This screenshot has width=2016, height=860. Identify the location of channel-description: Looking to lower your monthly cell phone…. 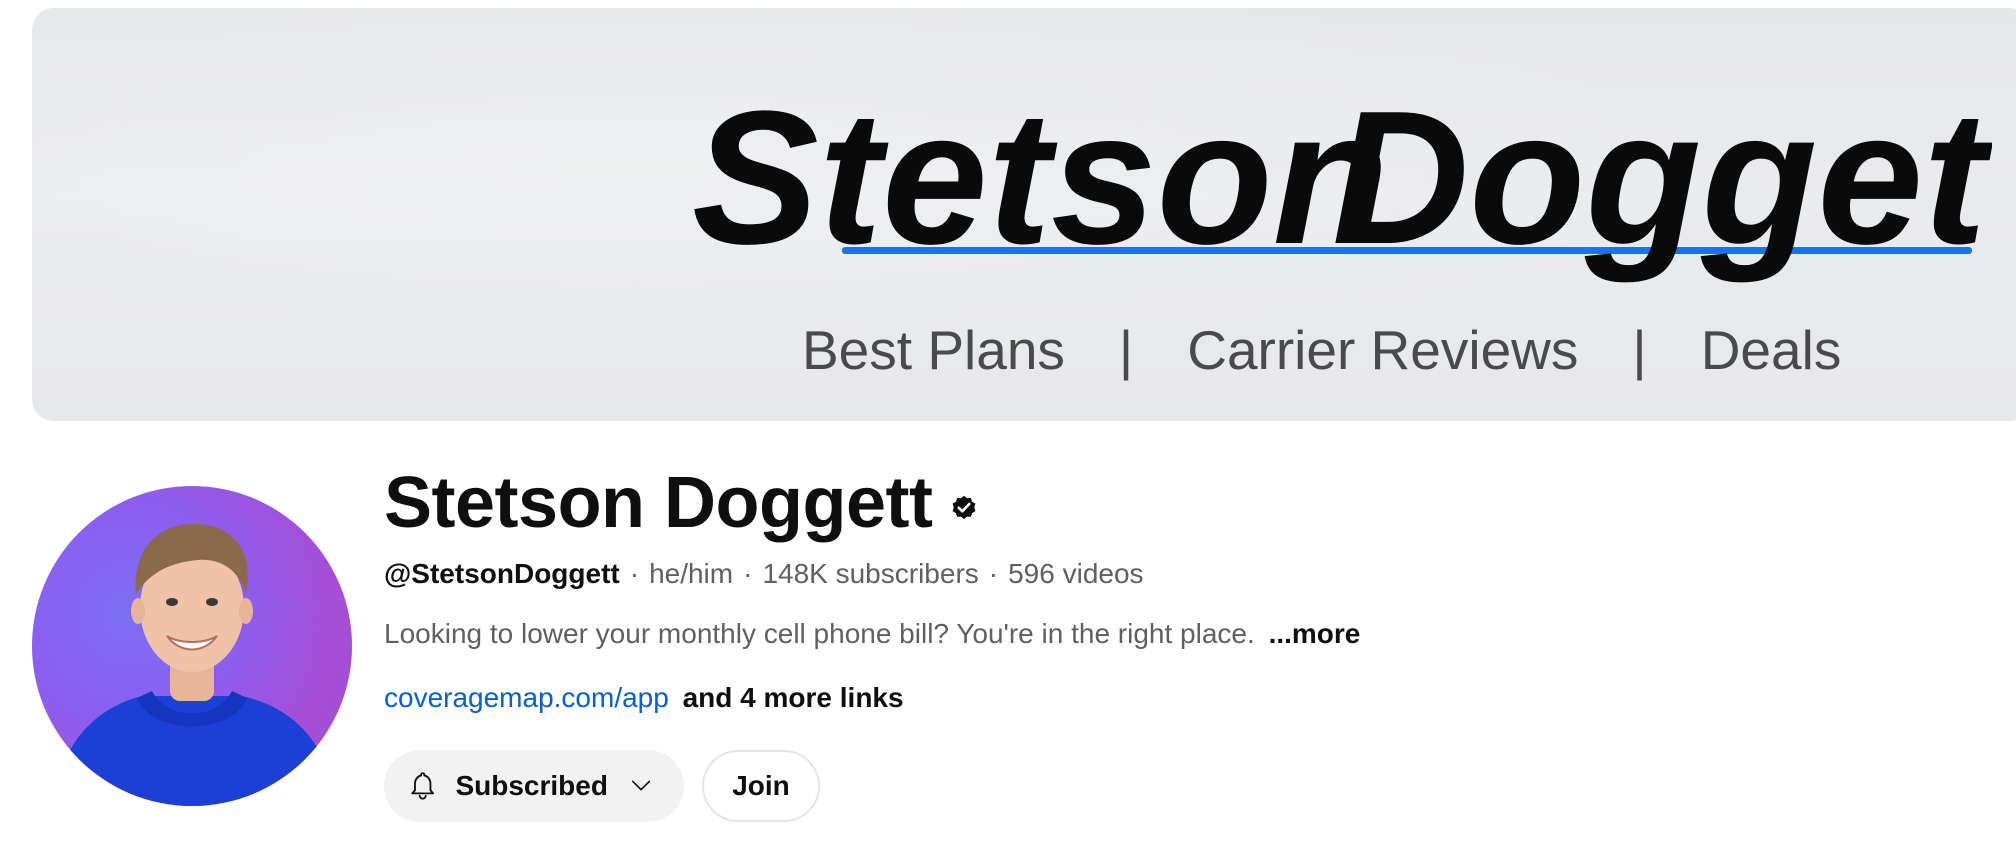
(1184, 634).